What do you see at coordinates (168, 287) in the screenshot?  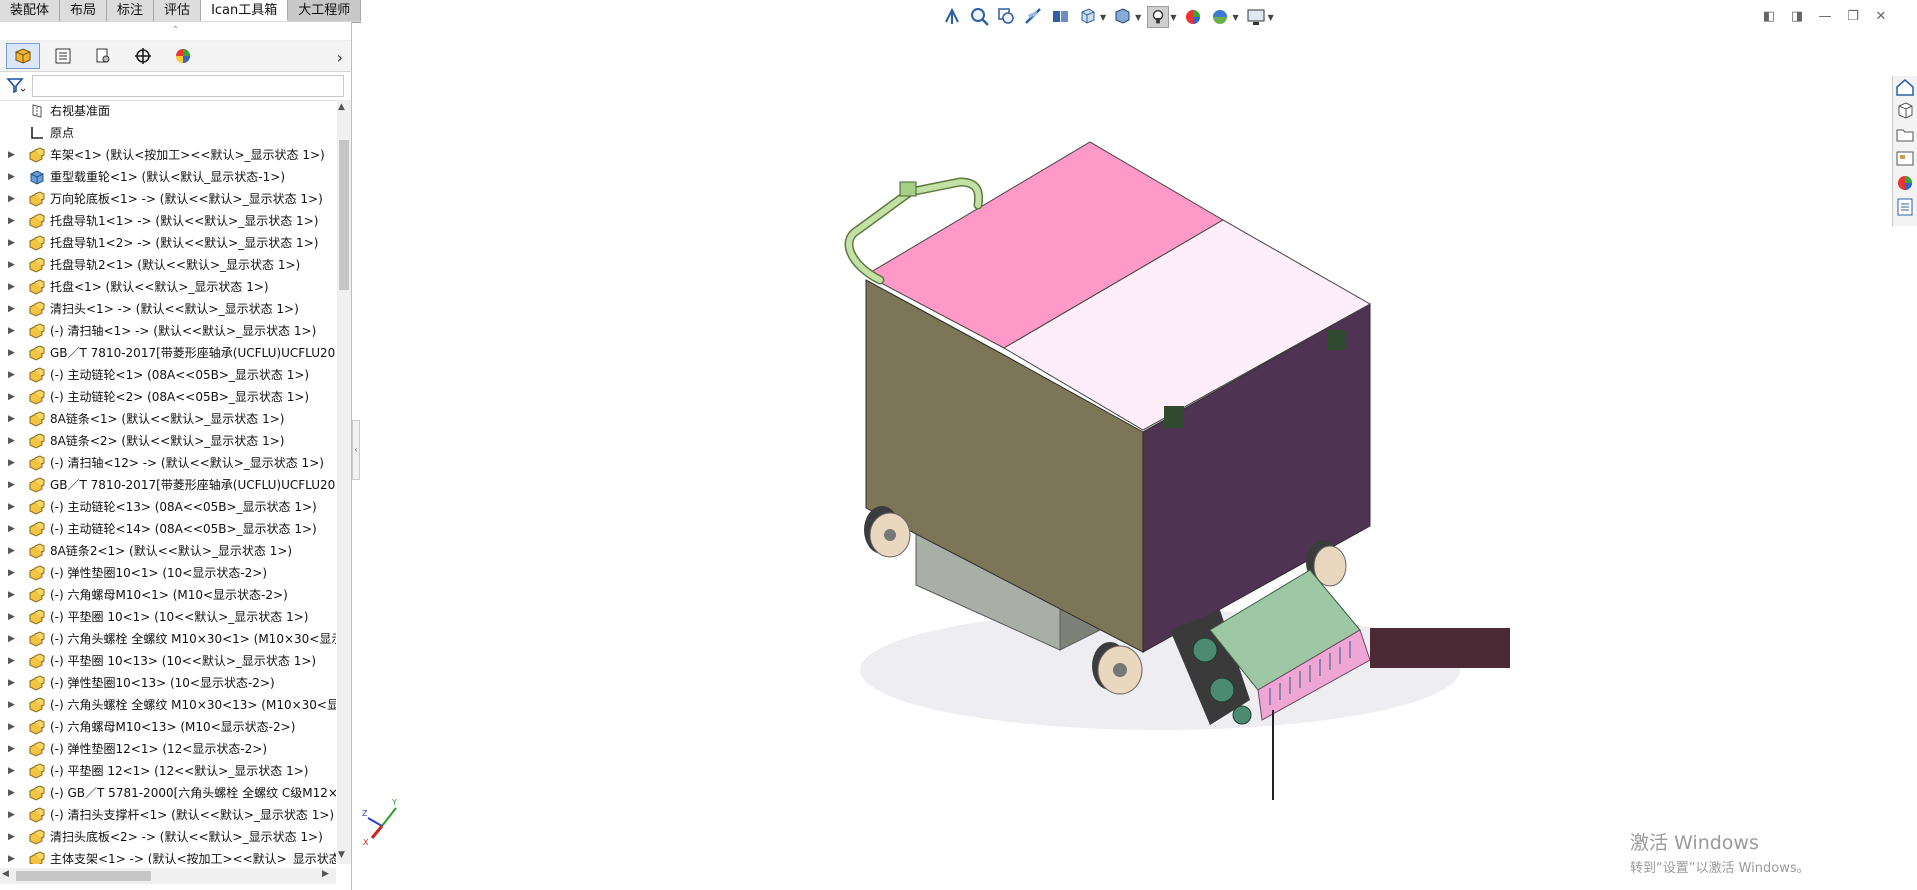 I see `tree-item: ▶ 托盘<1> (默认<<默认>_显示状态 1>)` at bounding box center [168, 287].